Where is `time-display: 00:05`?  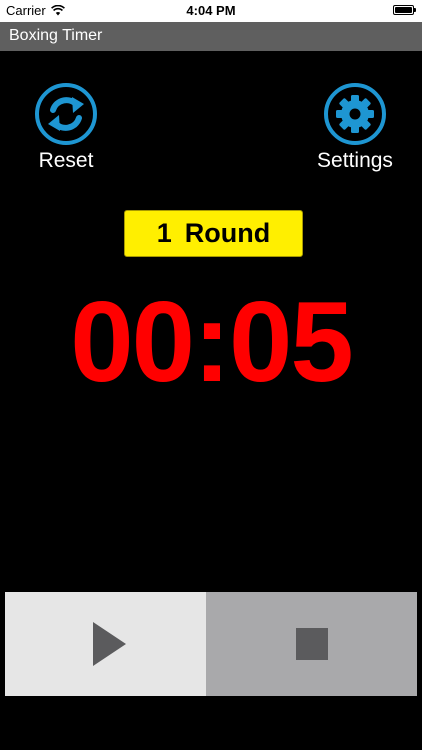
time-display: 00:05 is located at coordinates (212, 342).